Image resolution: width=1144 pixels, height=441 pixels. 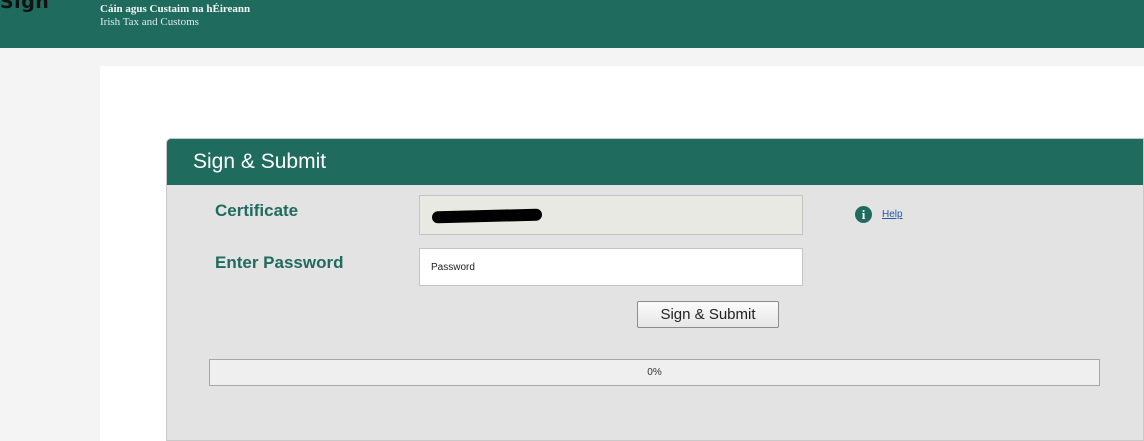 I want to click on page-caption: Sign, so click(x=25, y=6).